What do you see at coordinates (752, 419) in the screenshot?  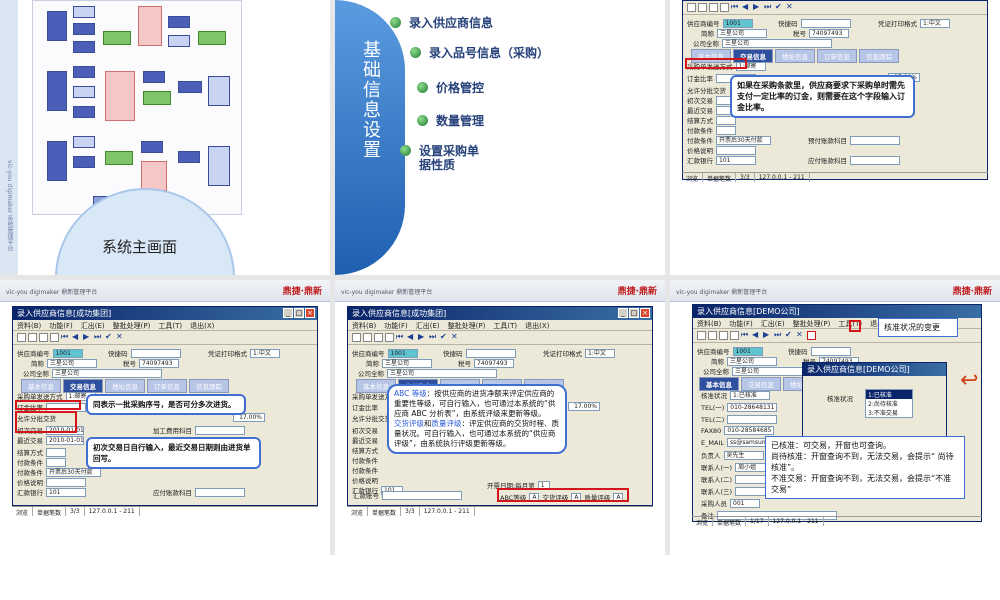 I see `tel2-field` at bounding box center [752, 419].